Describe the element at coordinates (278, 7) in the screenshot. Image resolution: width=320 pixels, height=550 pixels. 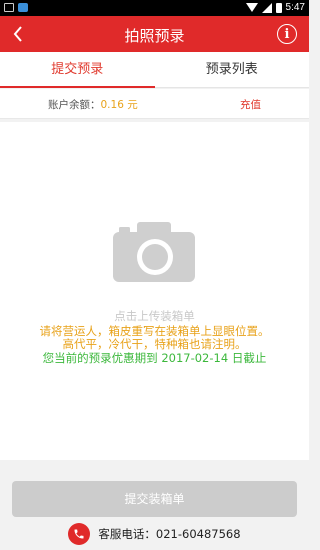
I see `battery-icon` at that location.